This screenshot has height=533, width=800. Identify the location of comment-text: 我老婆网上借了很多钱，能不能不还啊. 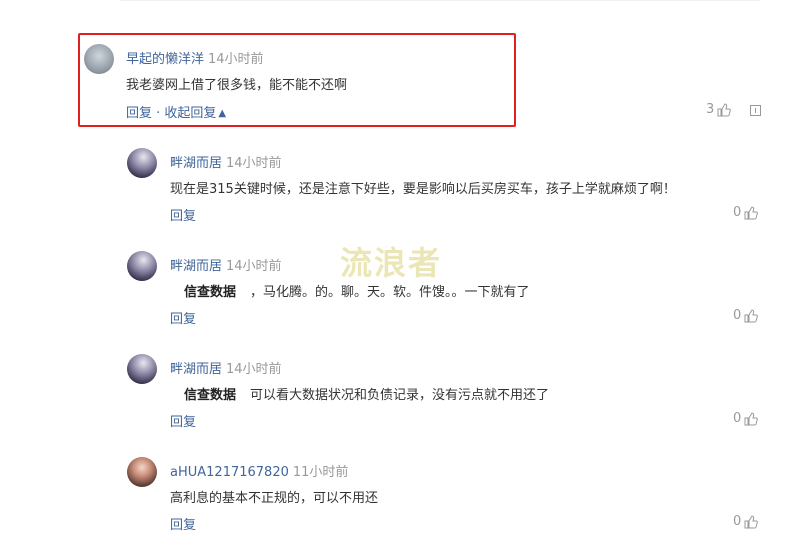
(237, 85).